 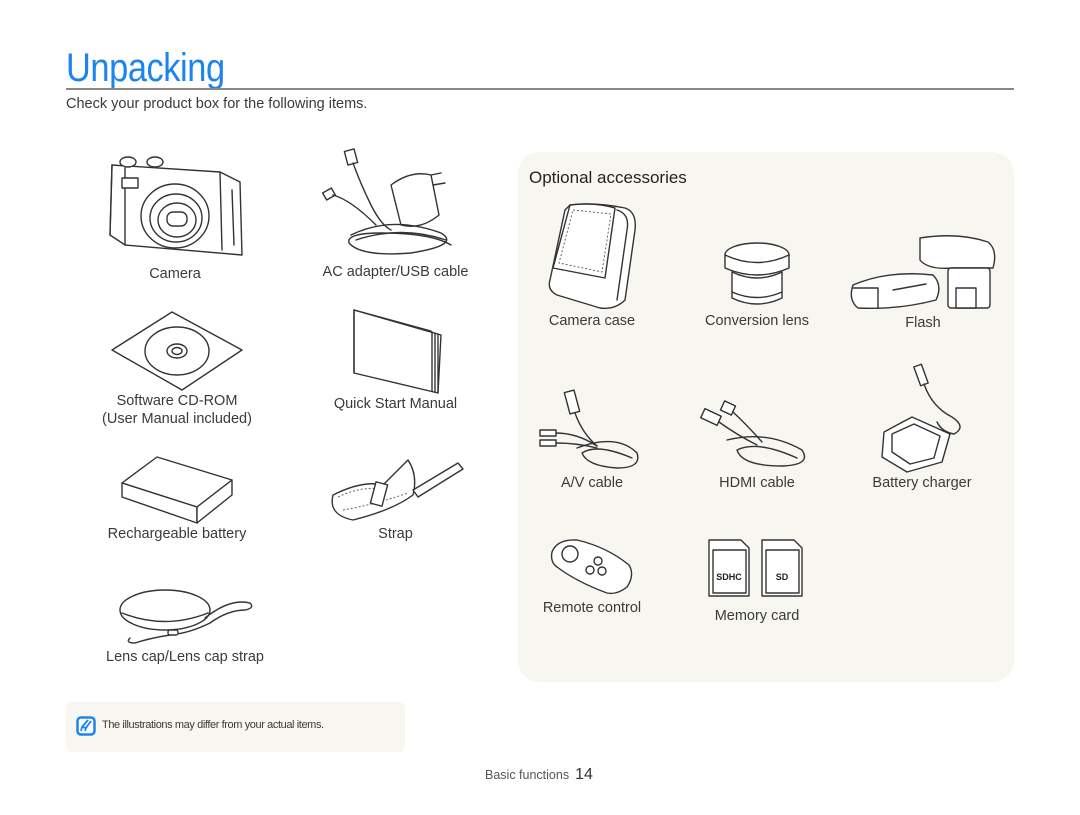 I want to click on camera-icon, so click(x=176, y=206).